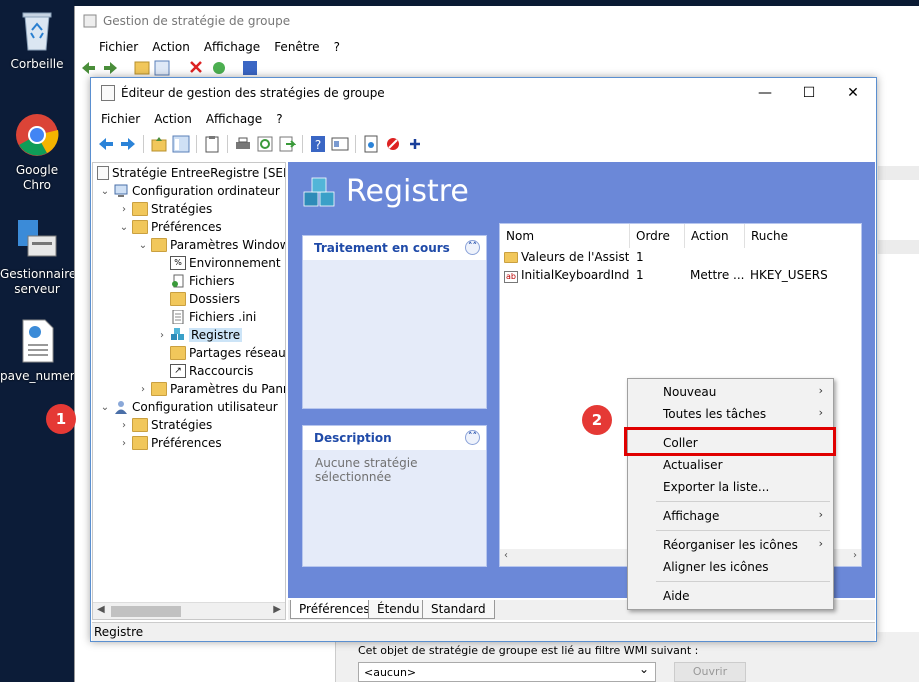 Image resolution: width=919 pixels, height=682 pixels. Describe the element at coordinates (106, 144) in the screenshot. I see `back-arrow-icon` at that location.